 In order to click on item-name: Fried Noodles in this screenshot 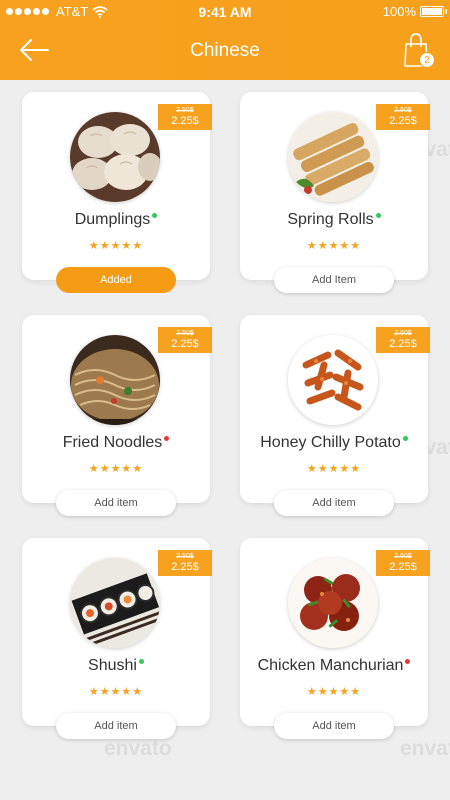, I will do `click(116, 443)`.